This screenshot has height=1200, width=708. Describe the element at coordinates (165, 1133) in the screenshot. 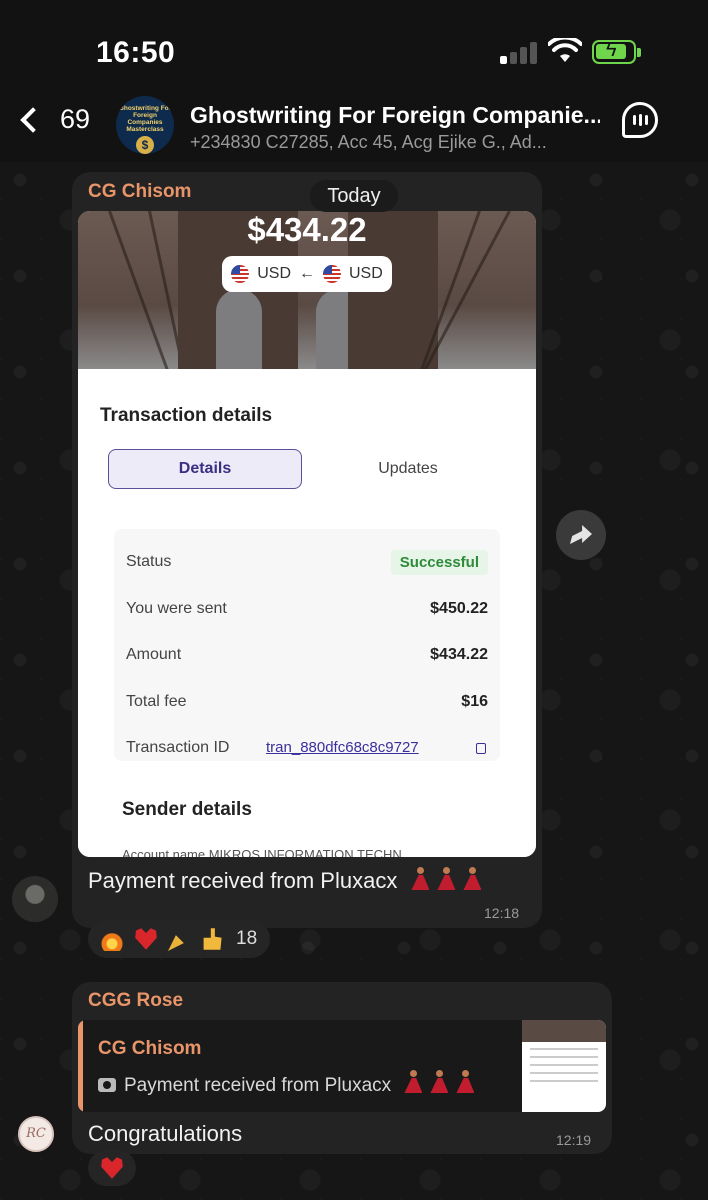

I see `message-text: Congratulations` at that location.